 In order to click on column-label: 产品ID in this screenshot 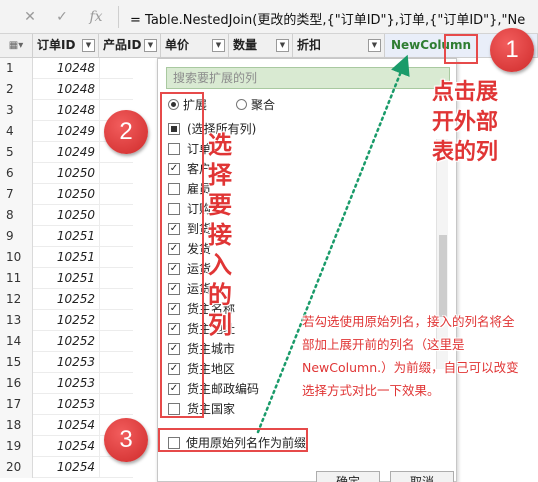, I will do `click(122, 45)`.